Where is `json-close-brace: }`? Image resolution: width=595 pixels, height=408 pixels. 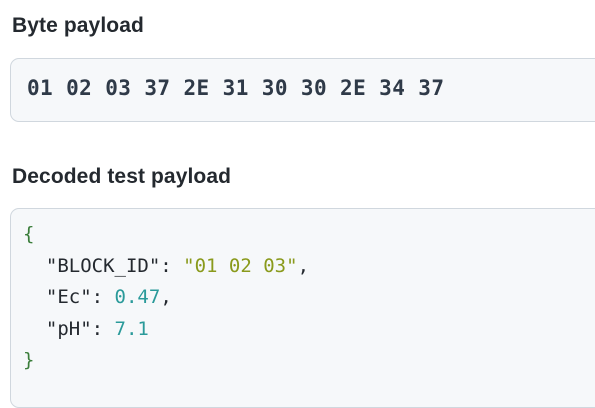 json-close-brace: } is located at coordinates (29, 360).